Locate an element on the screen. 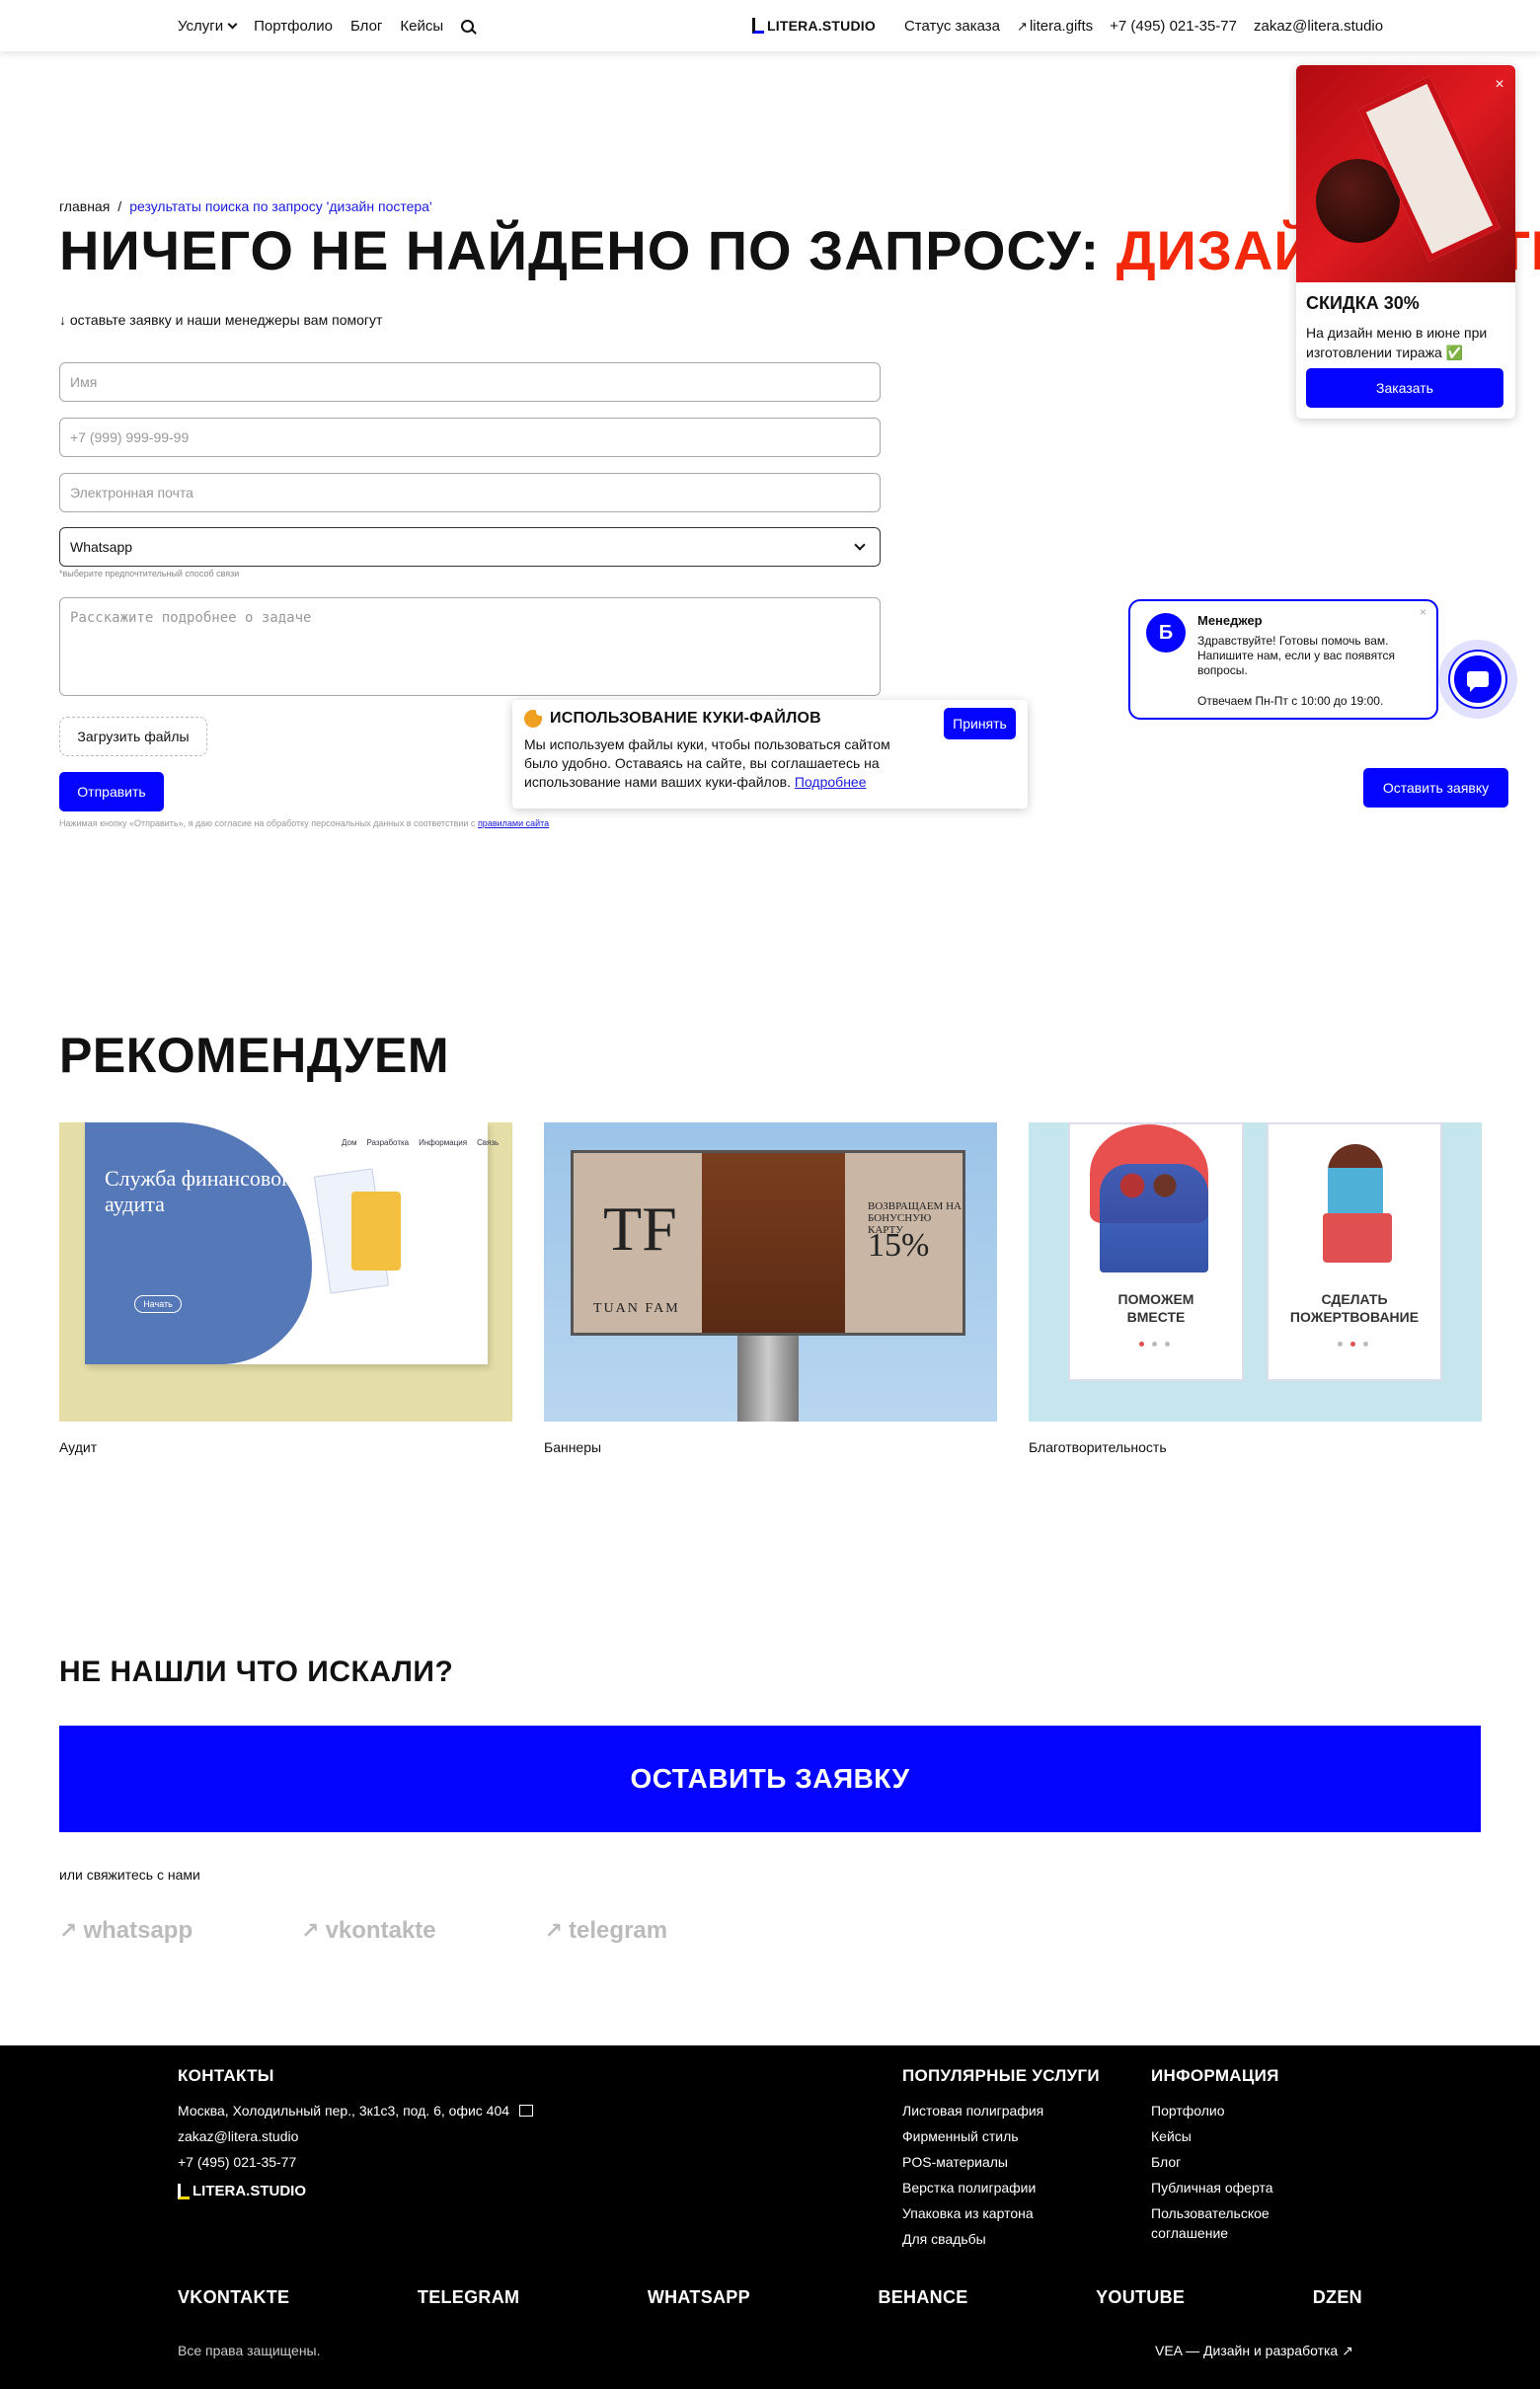 The width and height of the screenshot is (1540, 2389). footer-info-link: Кейсы is located at coordinates (1220, 2136).